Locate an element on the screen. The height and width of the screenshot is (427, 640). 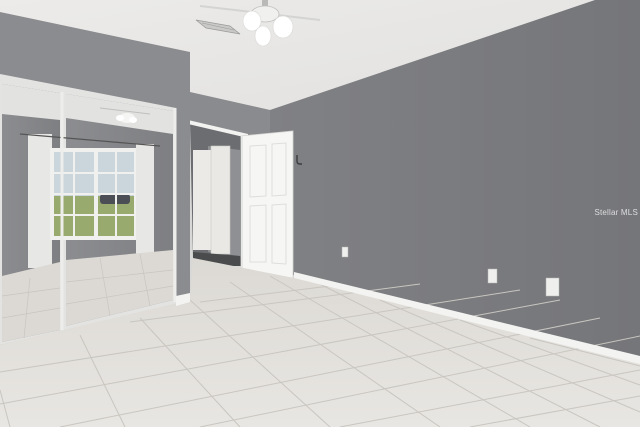
hallway-door-frame is located at coordinates (220, 200).